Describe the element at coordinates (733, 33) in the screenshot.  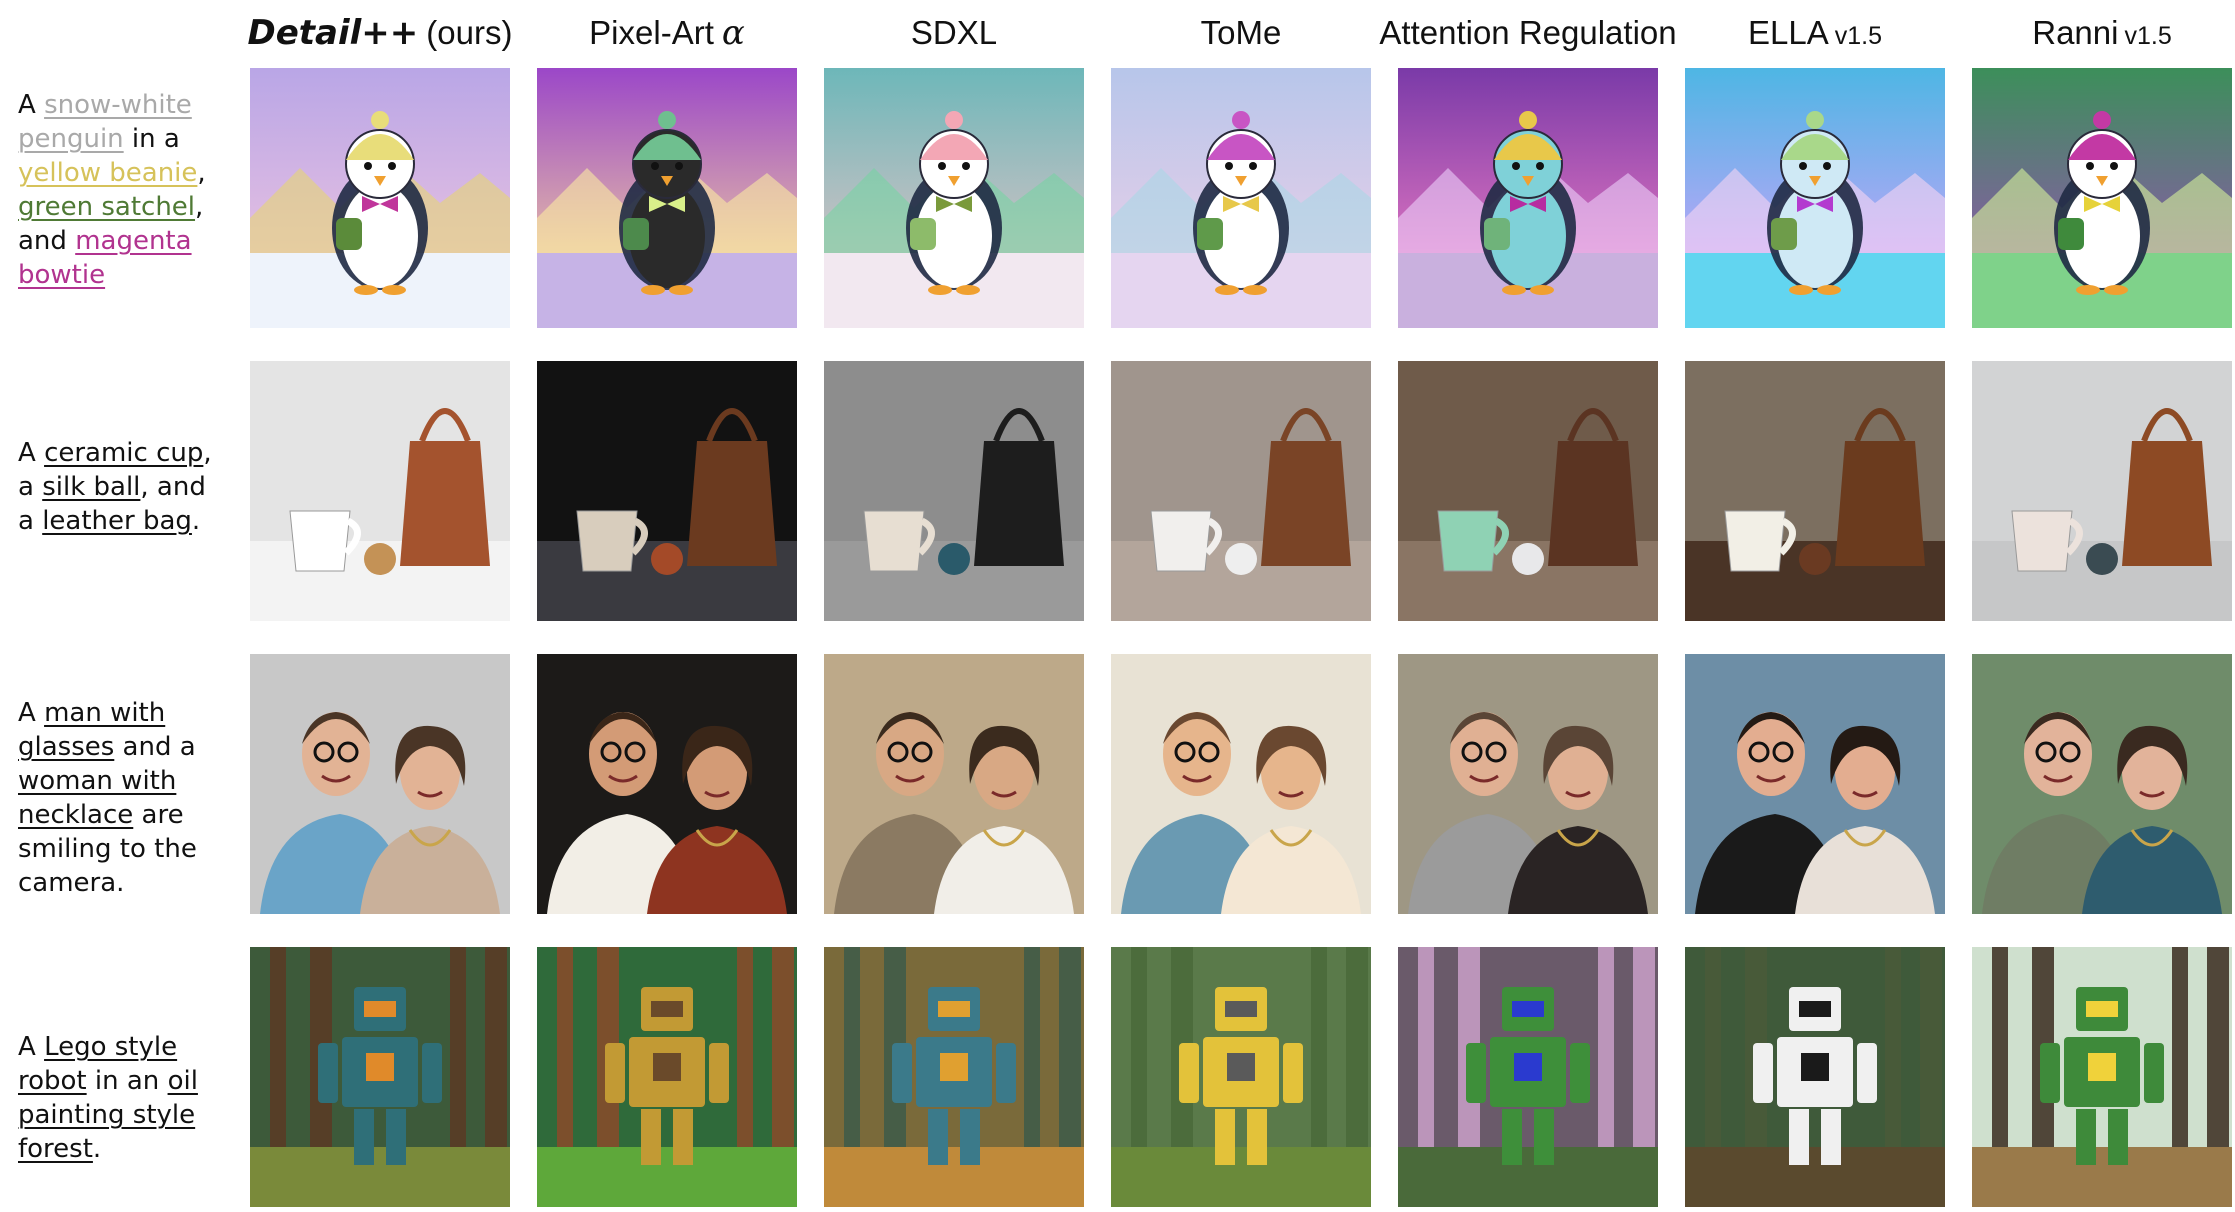
I see `column-header-suffix: α` at that location.